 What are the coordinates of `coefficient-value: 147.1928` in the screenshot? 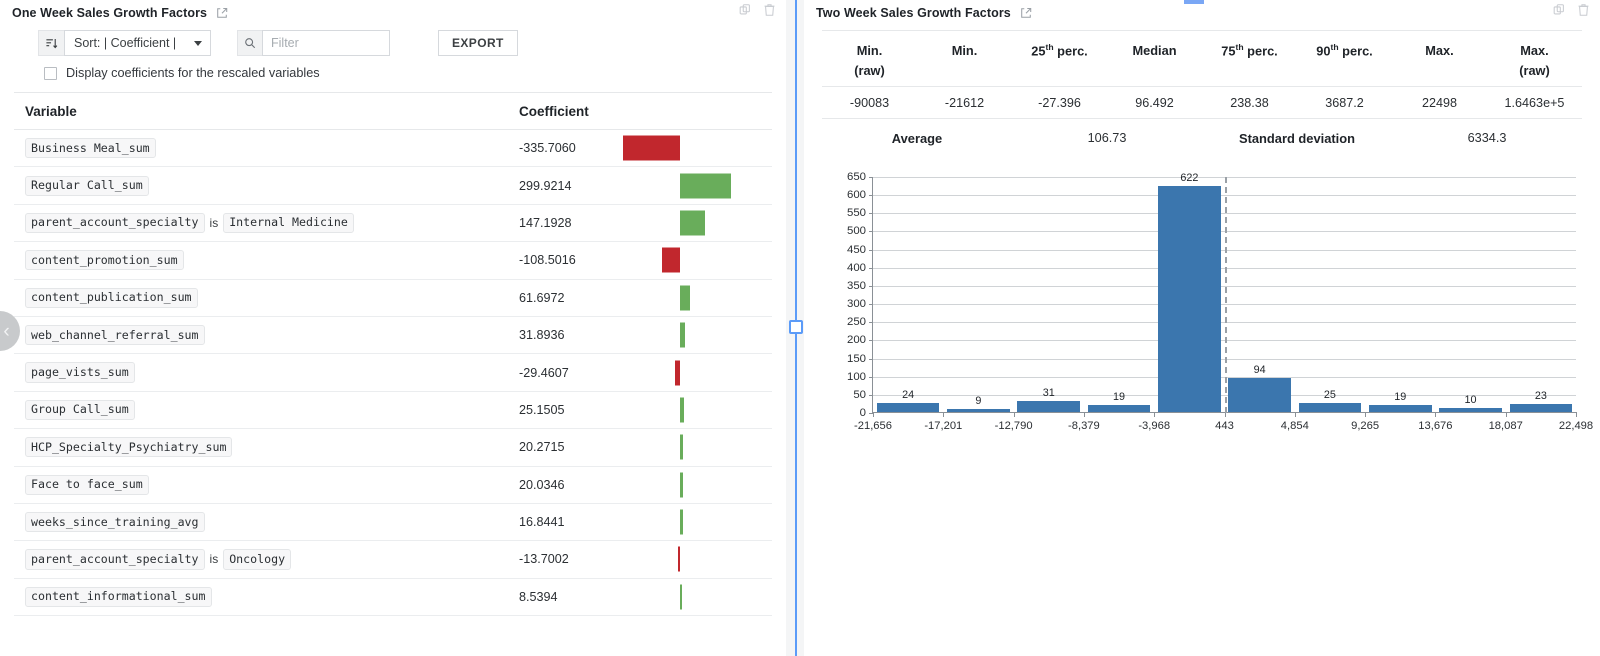 It's located at (545, 222).